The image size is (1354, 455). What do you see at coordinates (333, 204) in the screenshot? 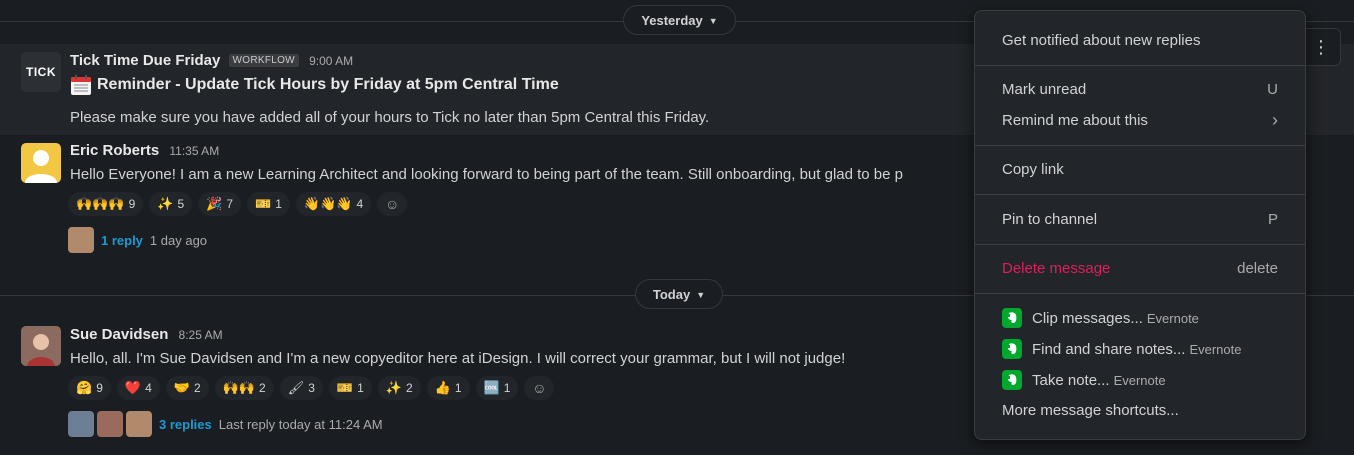
I see `reaction-pill: 👋👋👋 4` at bounding box center [333, 204].